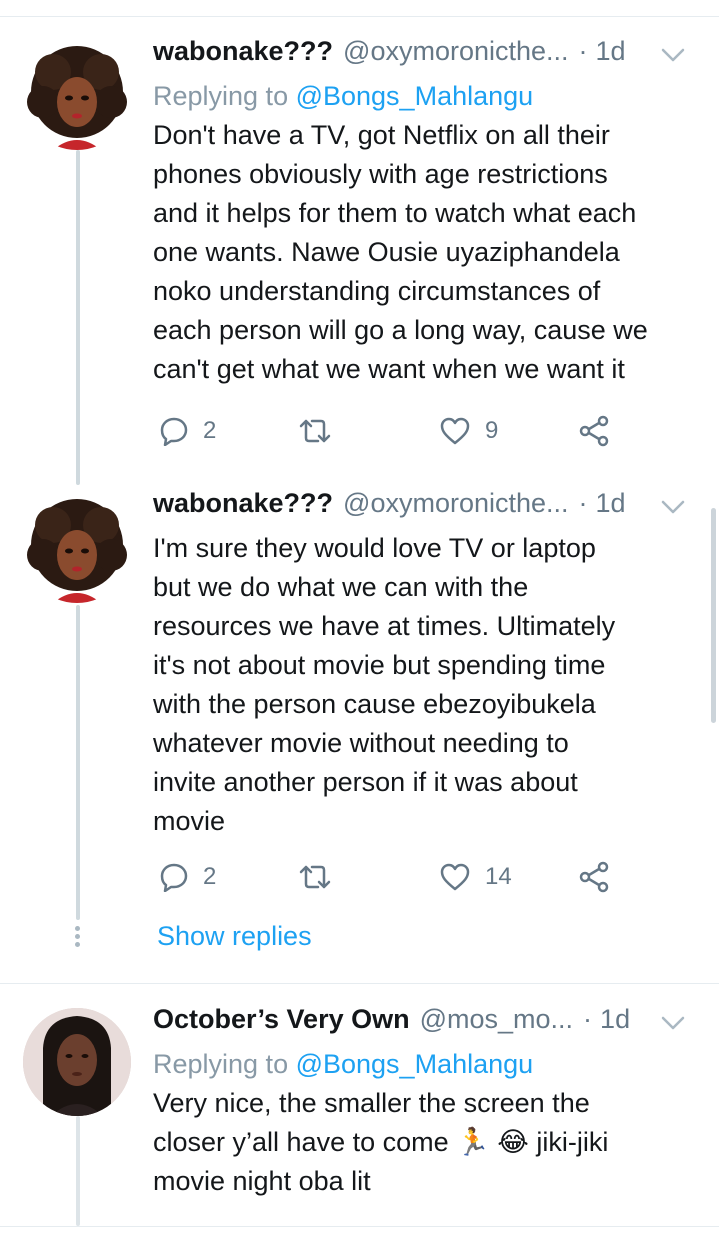 This screenshot has height=1251, width=719. I want to click on show-replies-link: Show replies, so click(234, 936).